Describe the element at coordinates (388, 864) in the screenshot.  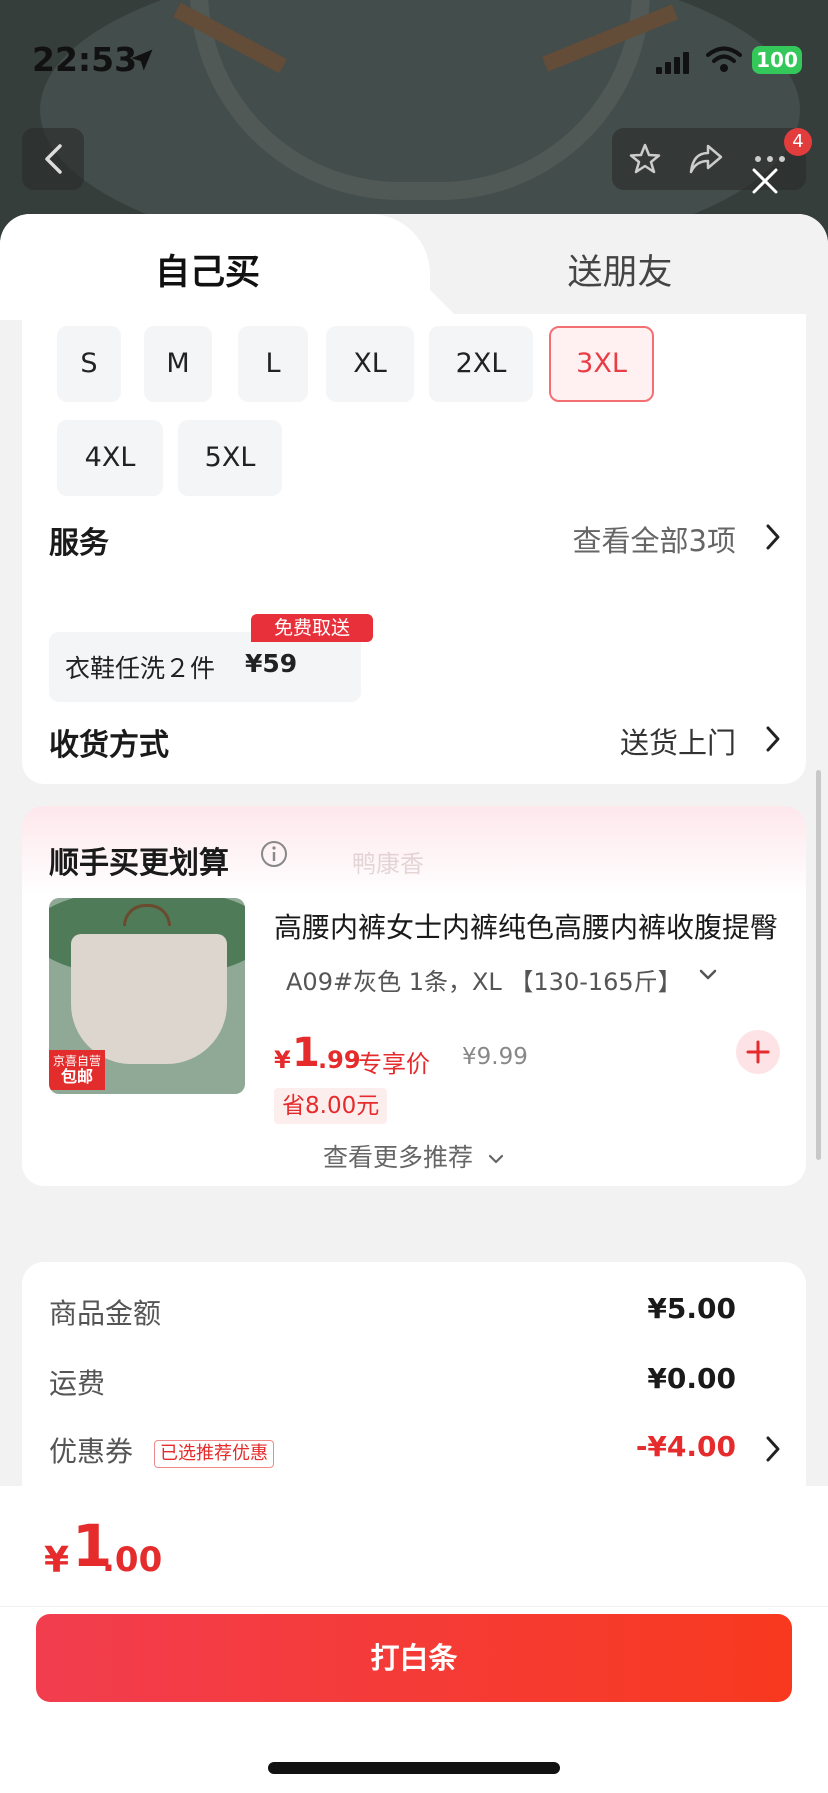
I see `watermark-text: 鸭康香` at that location.